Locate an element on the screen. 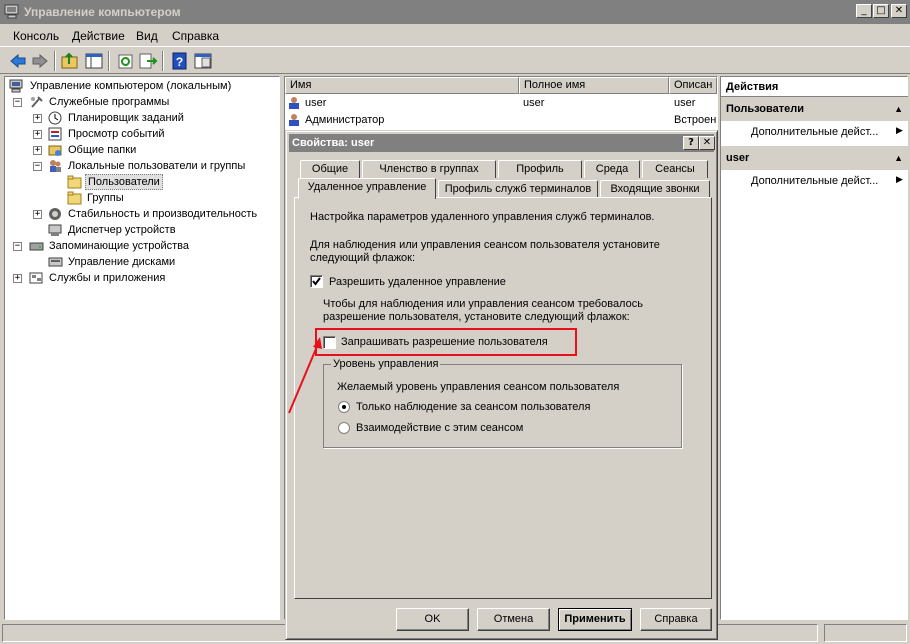  interact-label: Взаимодействие с этим сеансом is located at coordinates (439, 428).